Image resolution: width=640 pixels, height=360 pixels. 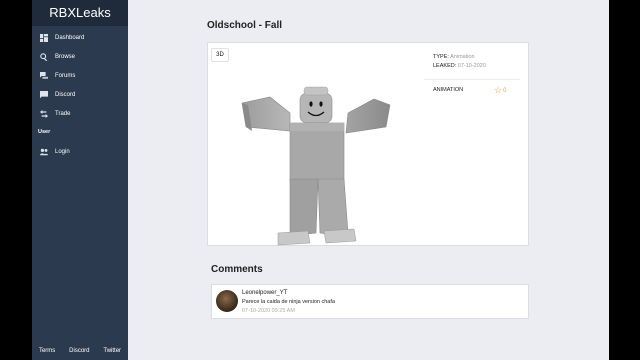 I want to click on category-tag: ANIMATION, so click(x=448, y=90).